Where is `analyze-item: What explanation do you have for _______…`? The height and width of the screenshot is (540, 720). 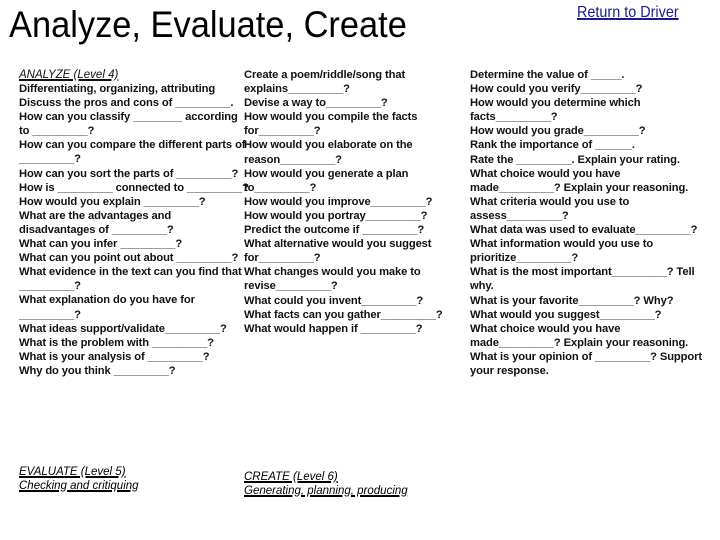 analyze-item: What explanation do you have for _______… is located at coordinates (107, 307).